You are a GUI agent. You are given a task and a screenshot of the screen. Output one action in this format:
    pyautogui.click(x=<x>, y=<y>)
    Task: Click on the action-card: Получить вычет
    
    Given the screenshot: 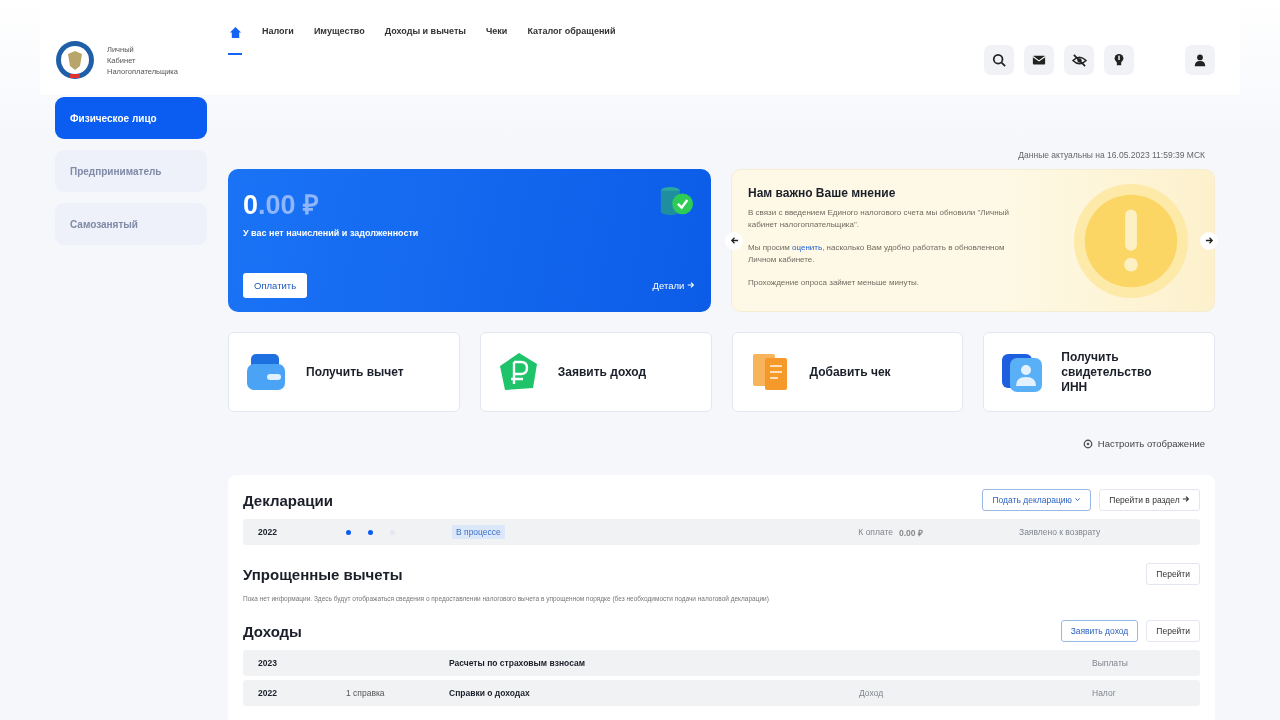 What is the action you would take?
    pyautogui.click(x=344, y=372)
    